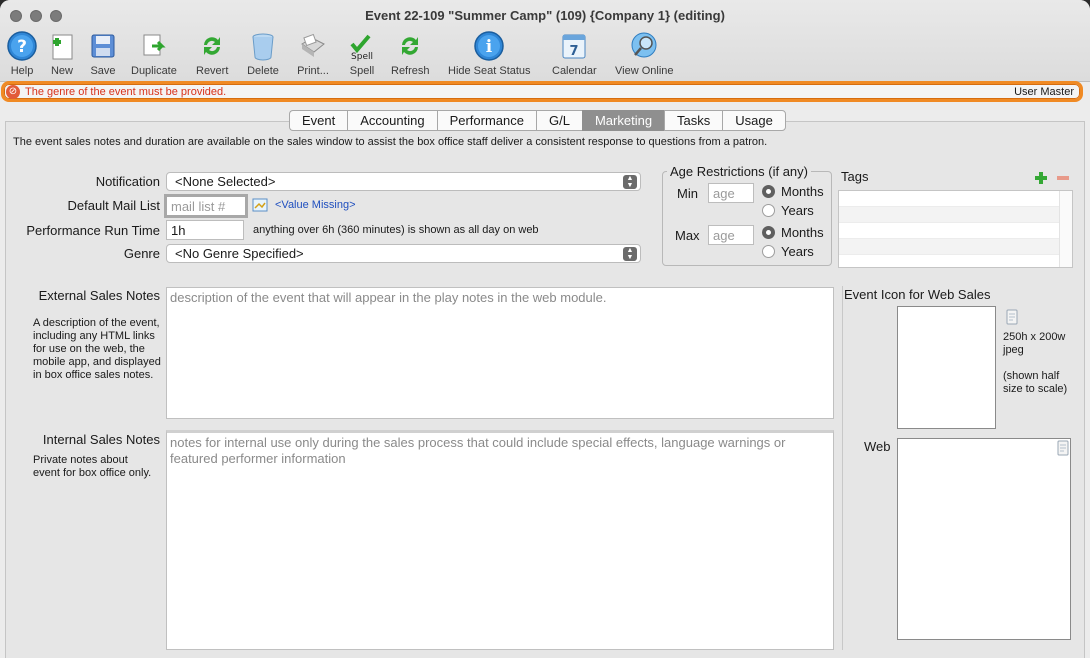 The image size is (1090, 658). What do you see at coordinates (154, 46) in the screenshot?
I see `duplicate-icon` at bounding box center [154, 46].